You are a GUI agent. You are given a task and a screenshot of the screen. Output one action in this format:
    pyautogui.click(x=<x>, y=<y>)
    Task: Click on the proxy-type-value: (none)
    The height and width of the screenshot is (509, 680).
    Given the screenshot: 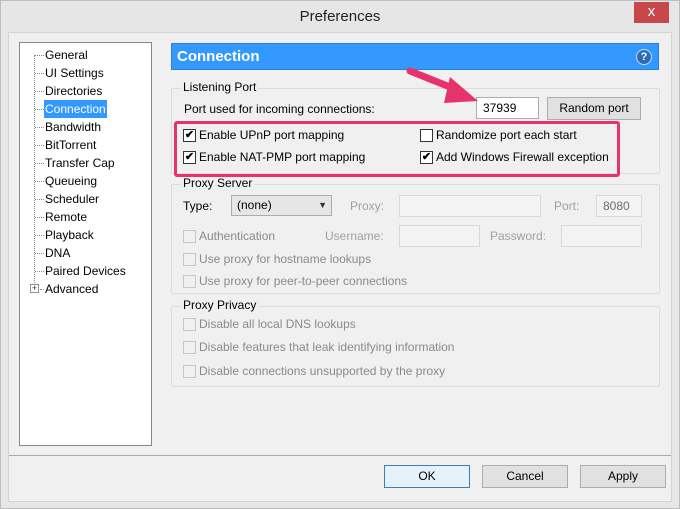 What is the action you would take?
    pyautogui.click(x=254, y=205)
    